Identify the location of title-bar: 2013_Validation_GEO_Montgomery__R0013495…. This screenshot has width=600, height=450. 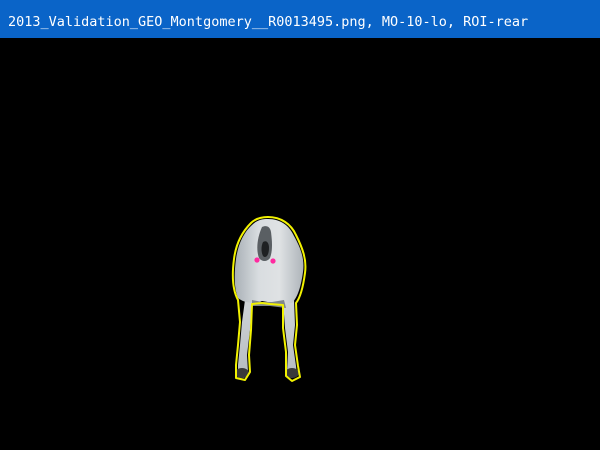
(300, 19).